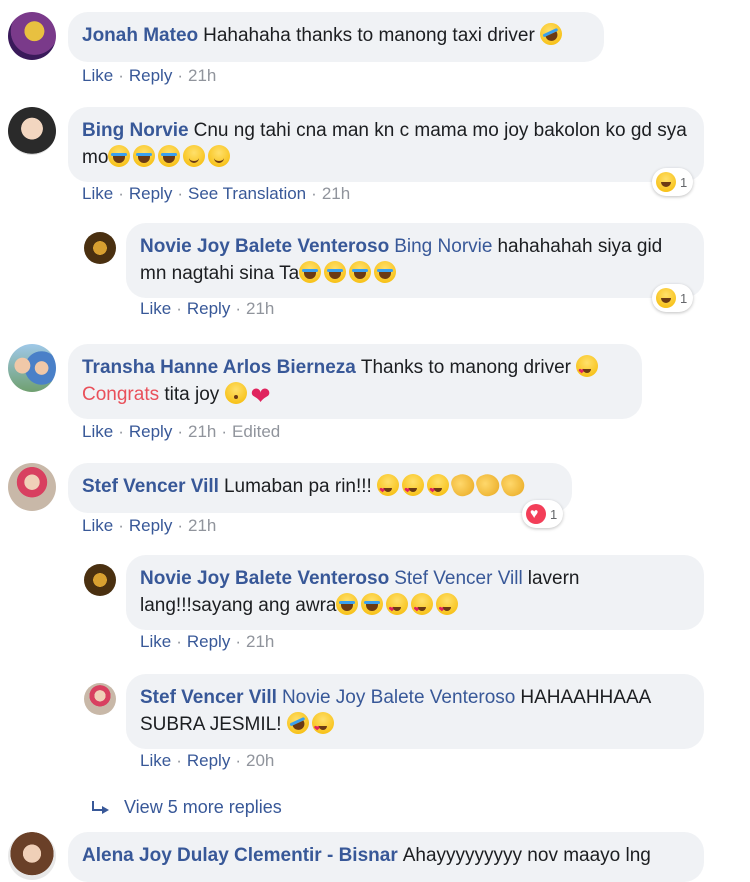 The width and height of the screenshot is (750, 882). I want to click on comment-actions: Like · Reply · 21h · Edited, so click(181, 432).